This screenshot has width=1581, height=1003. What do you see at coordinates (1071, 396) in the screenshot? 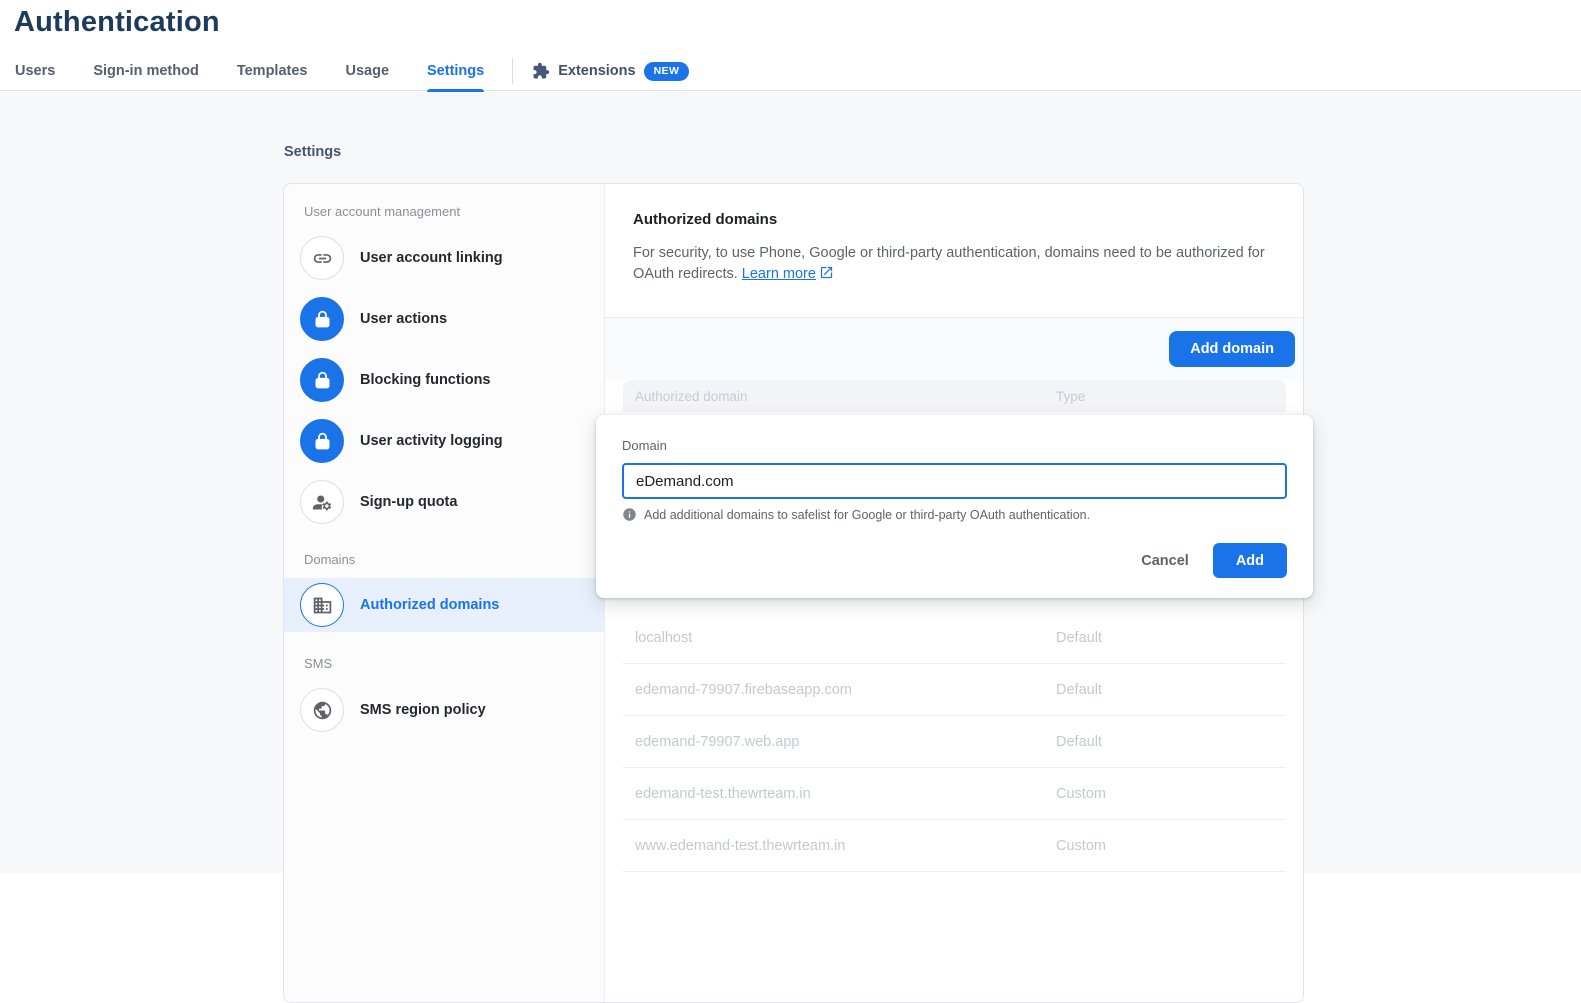
I see `column-header-type: Type` at bounding box center [1071, 396].